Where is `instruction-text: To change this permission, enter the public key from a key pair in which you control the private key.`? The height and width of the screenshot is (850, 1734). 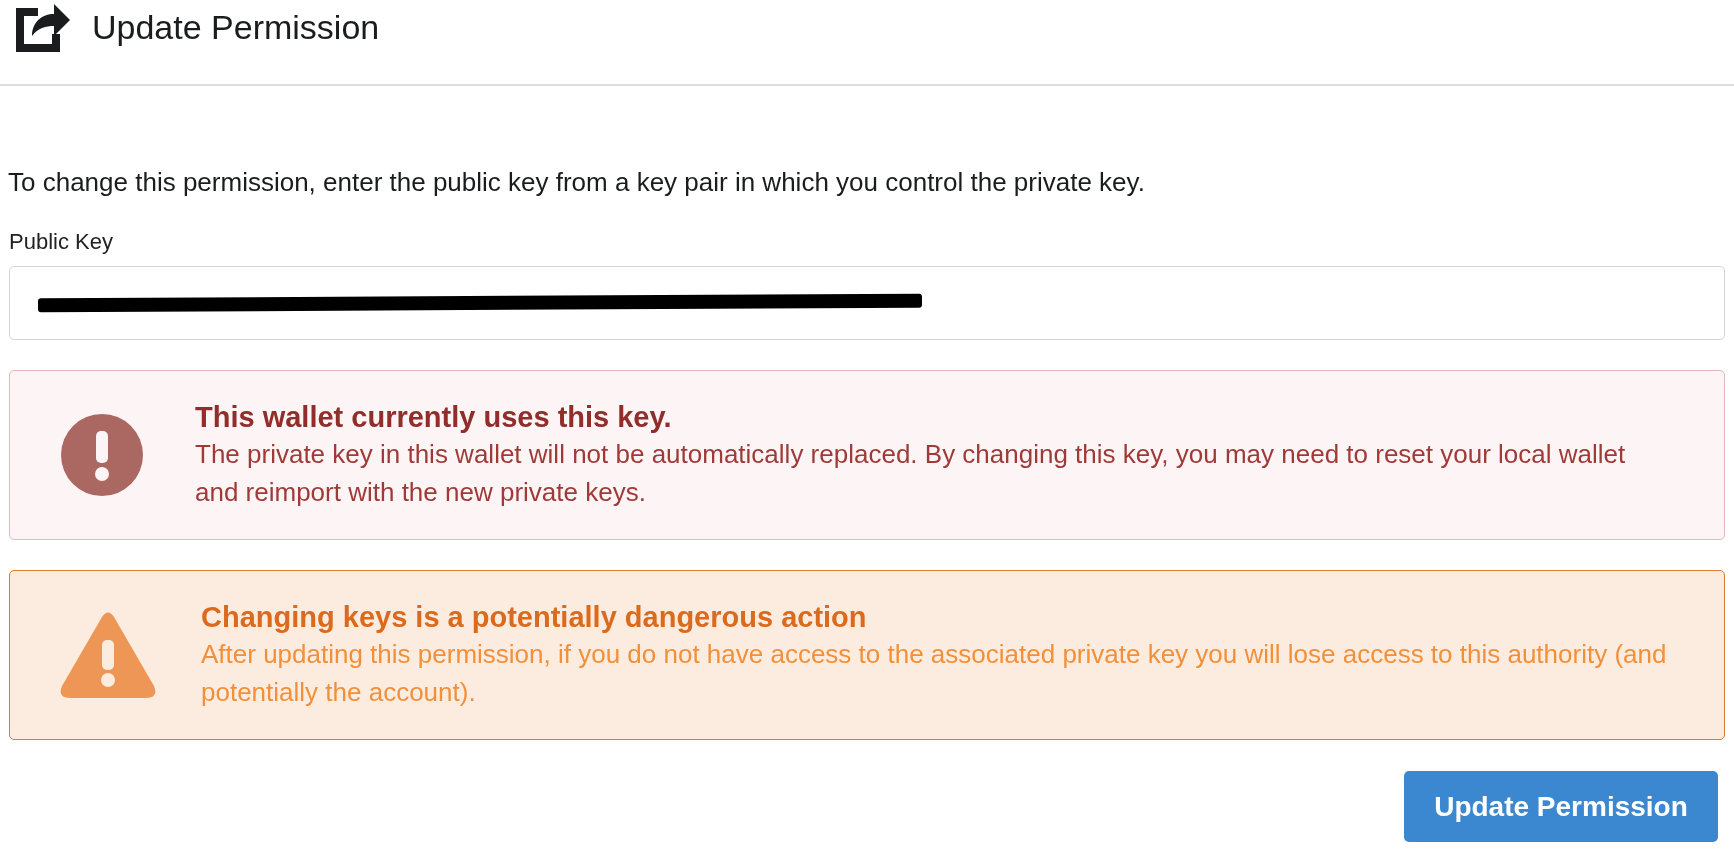
instruction-text: To change this permission, enter the public key from a key pair in which you control the private key. is located at coordinates (577, 182).